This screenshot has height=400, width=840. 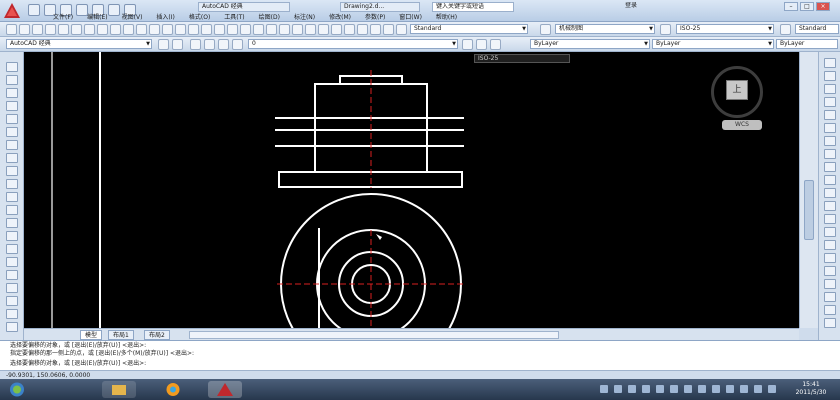 What do you see at coordinates (495, 44) in the screenshot?
I see `layer-match-icon` at bounding box center [495, 44].